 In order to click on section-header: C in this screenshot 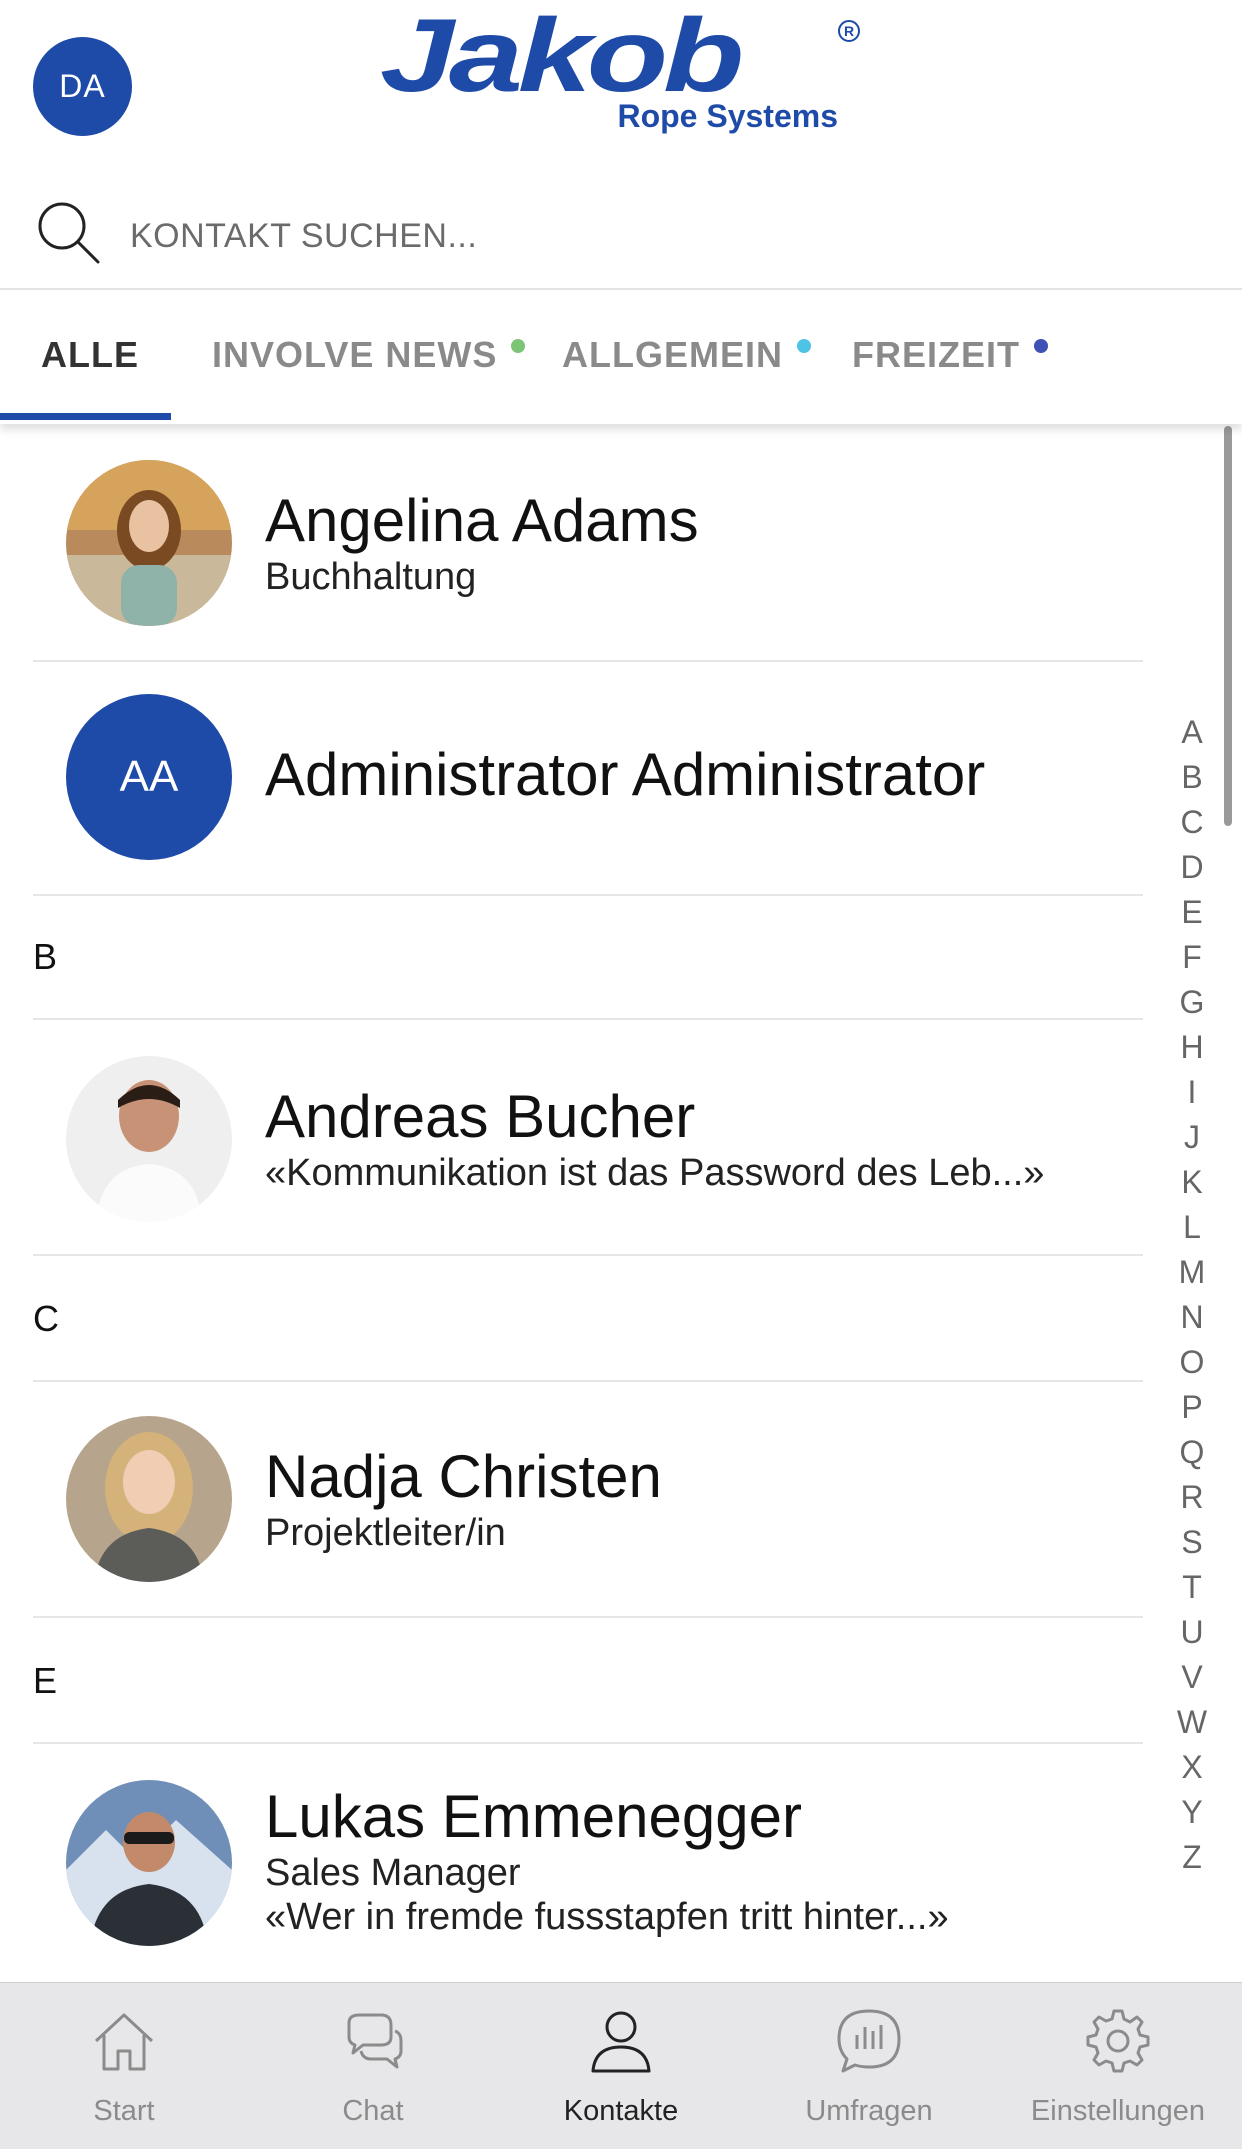, I will do `click(588, 1319)`.